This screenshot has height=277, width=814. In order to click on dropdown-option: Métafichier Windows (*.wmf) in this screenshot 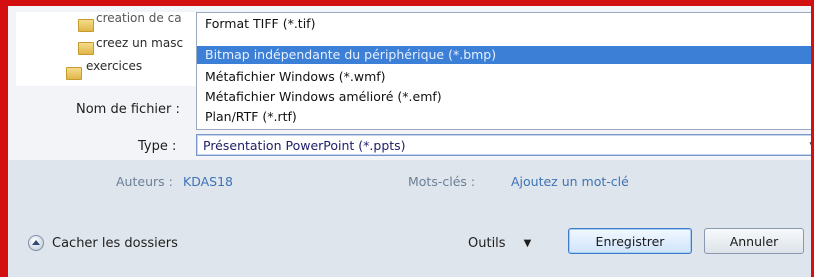, I will do `click(505, 77)`.